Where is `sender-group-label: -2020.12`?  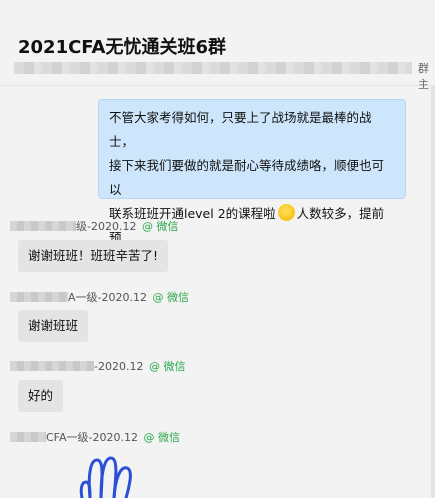 sender-group-label: -2020.12 is located at coordinates (119, 366).